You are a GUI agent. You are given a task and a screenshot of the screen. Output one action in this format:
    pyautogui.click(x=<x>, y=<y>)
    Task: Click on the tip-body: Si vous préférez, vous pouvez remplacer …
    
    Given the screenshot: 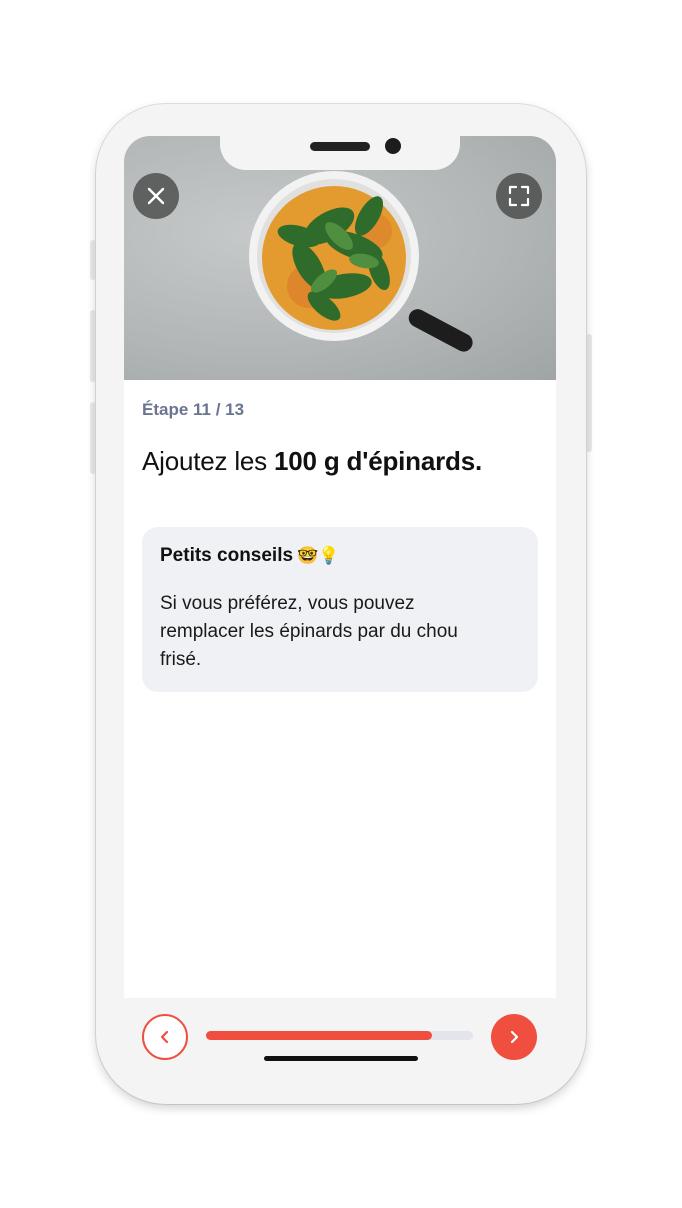 What is the action you would take?
    pyautogui.click(x=309, y=631)
    